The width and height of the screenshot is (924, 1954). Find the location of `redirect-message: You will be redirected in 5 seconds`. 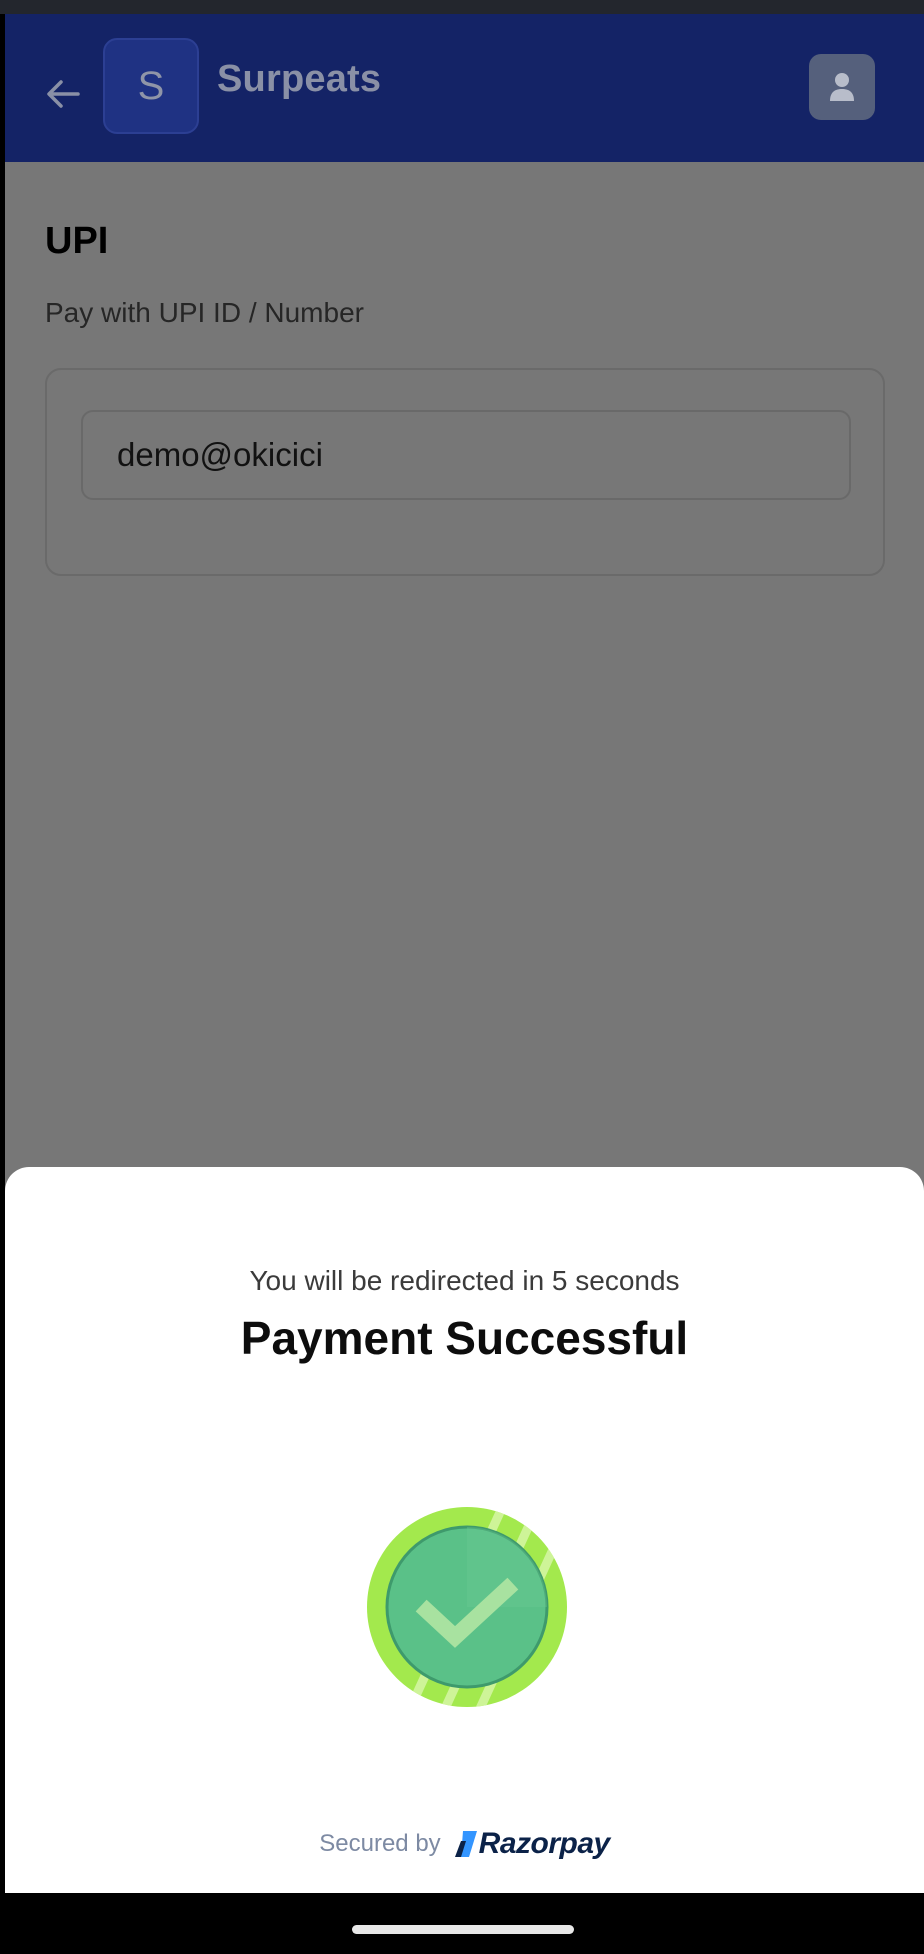

redirect-message: You will be redirected in 5 seconds is located at coordinates (464, 1280).